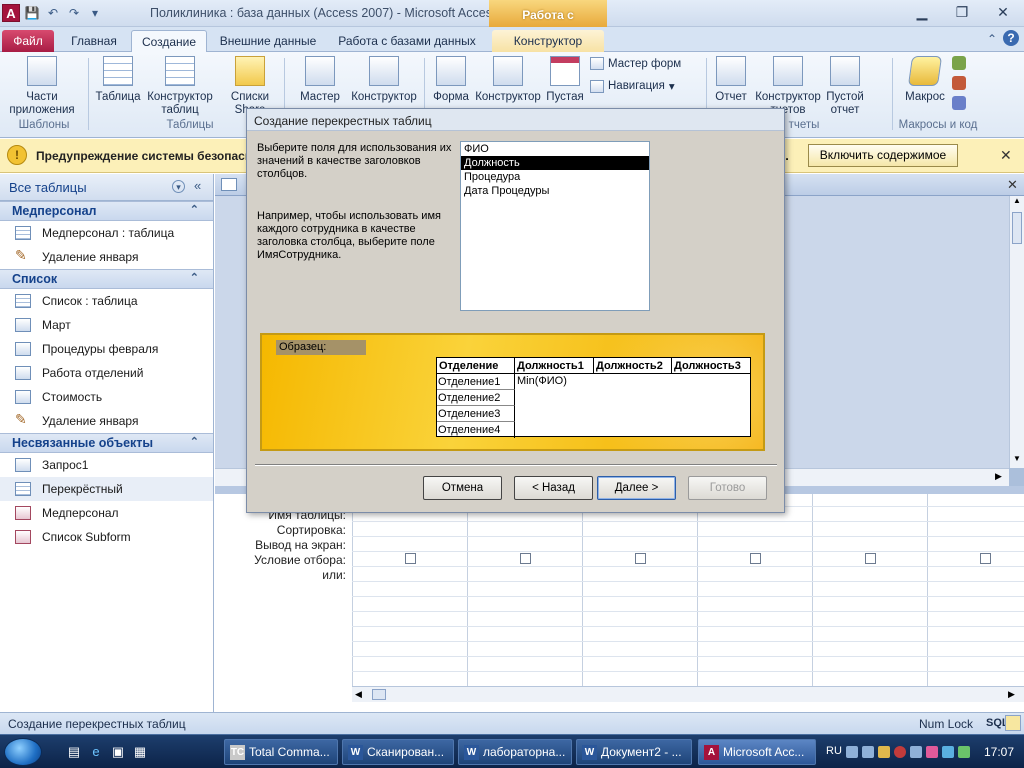 The width and height of the screenshot is (1024, 768). What do you see at coordinates (106, 211) in the screenshot?
I see `nav-group-header: Медперсонал ⌃` at bounding box center [106, 211].